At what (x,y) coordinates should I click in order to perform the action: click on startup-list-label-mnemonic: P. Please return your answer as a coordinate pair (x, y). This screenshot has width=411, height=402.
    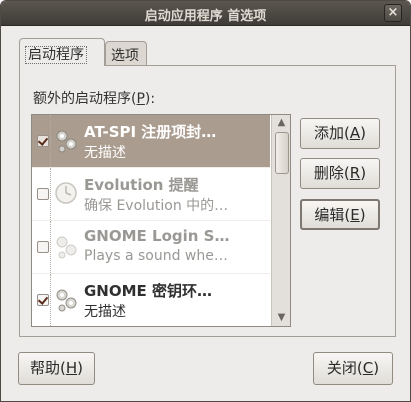
    Looking at the image, I should click on (140, 99).